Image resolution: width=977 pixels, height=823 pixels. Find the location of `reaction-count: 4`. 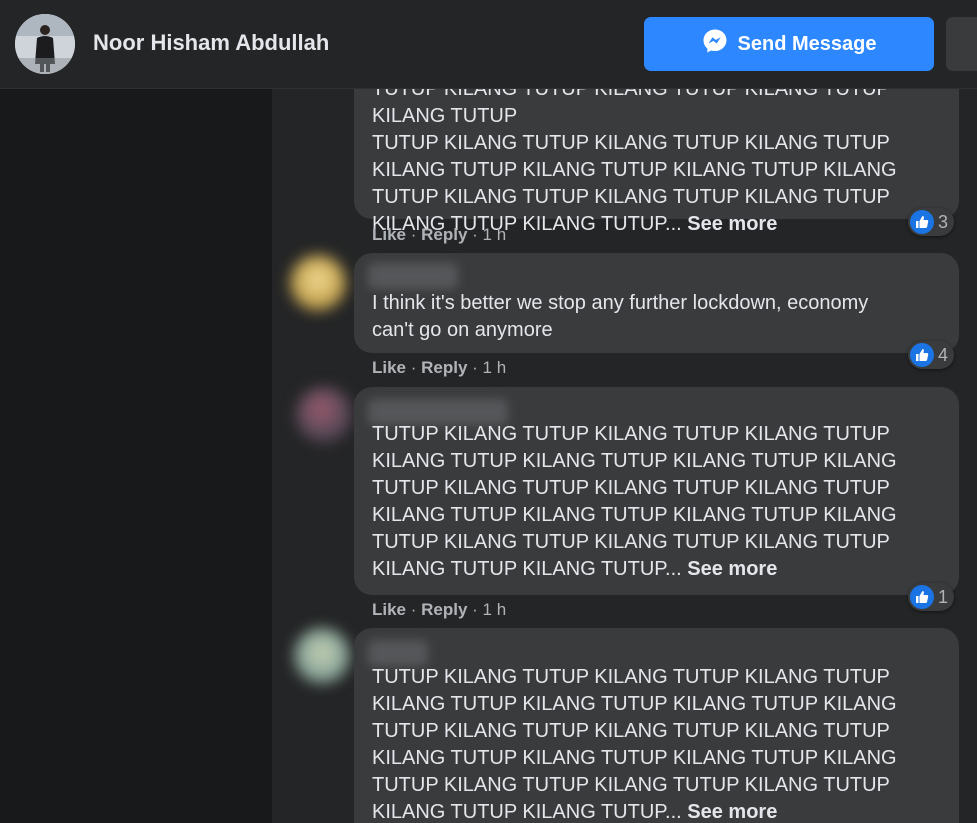

reaction-count: 4 is located at coordinates (931, 355).